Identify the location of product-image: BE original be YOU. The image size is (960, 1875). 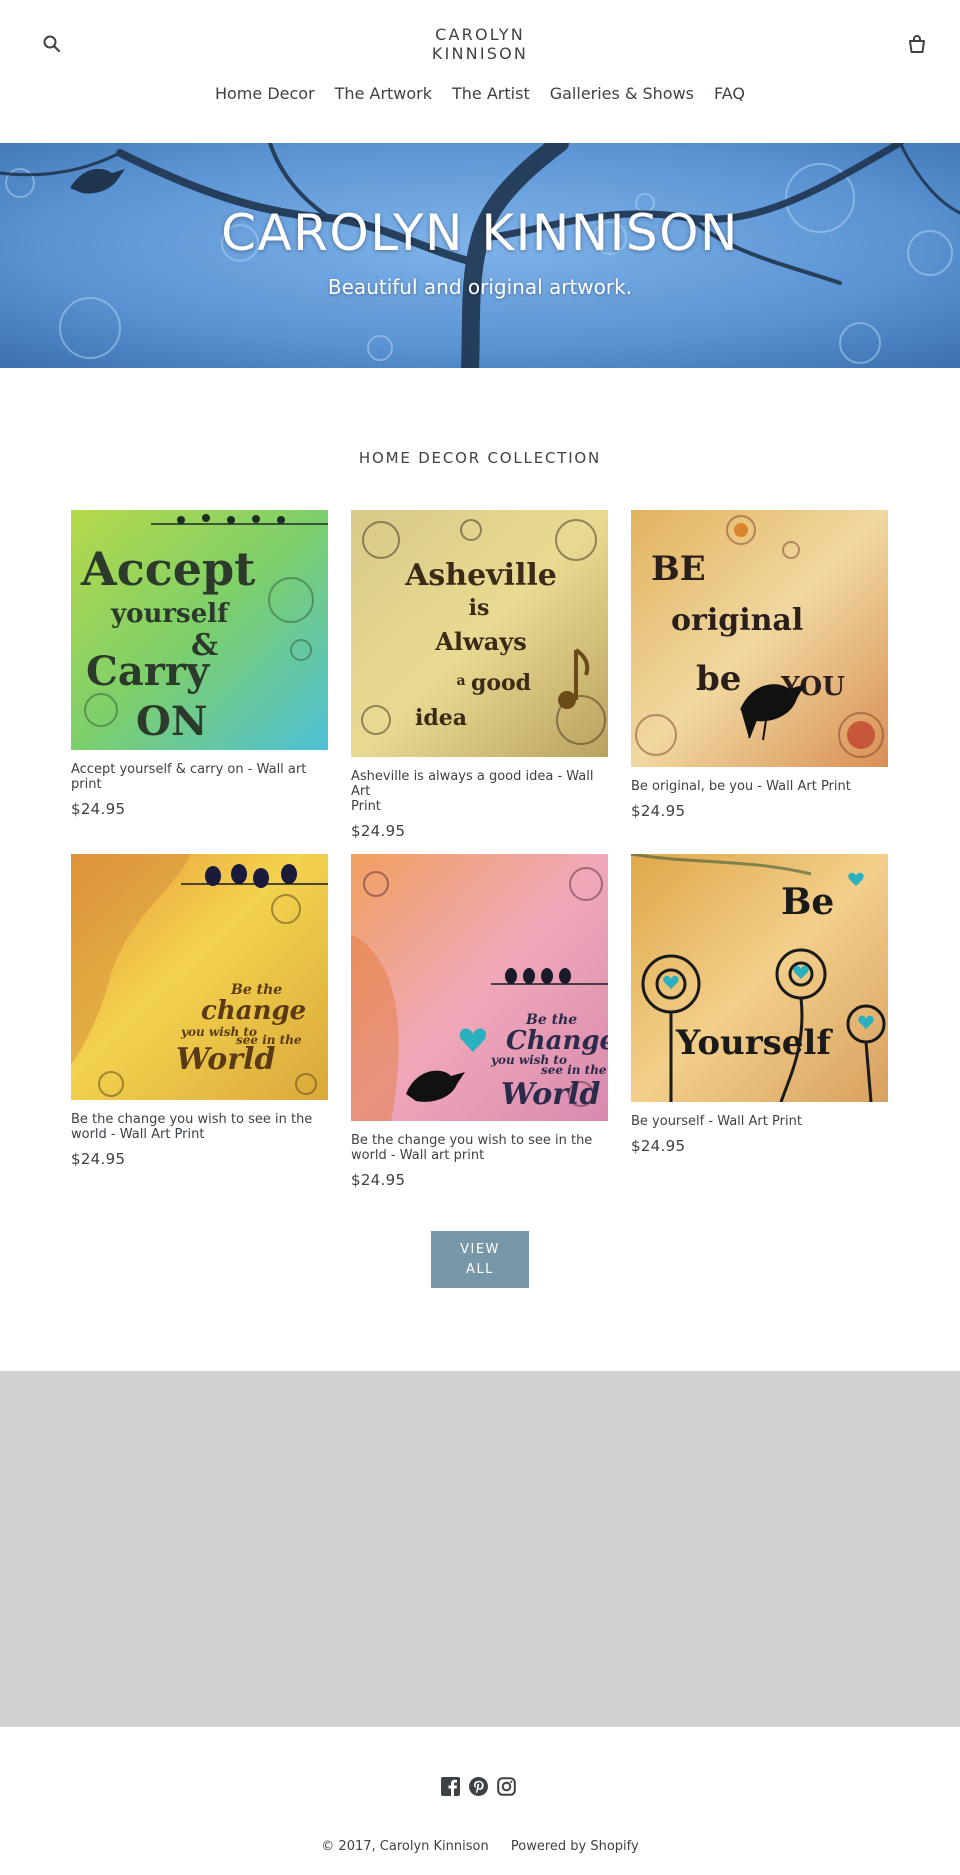
(759, 638).